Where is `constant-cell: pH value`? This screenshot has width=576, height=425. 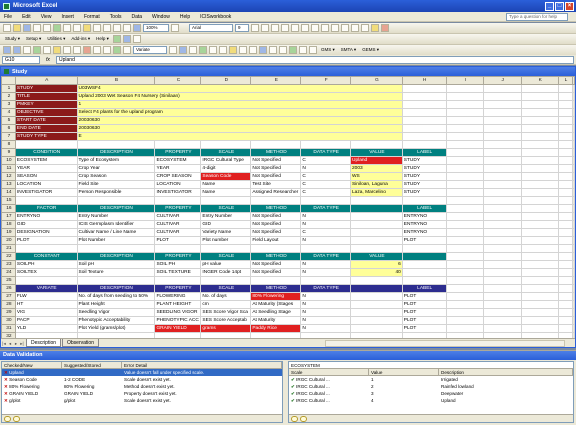
constant-cell: pH value is located at coordinates (226, 264).